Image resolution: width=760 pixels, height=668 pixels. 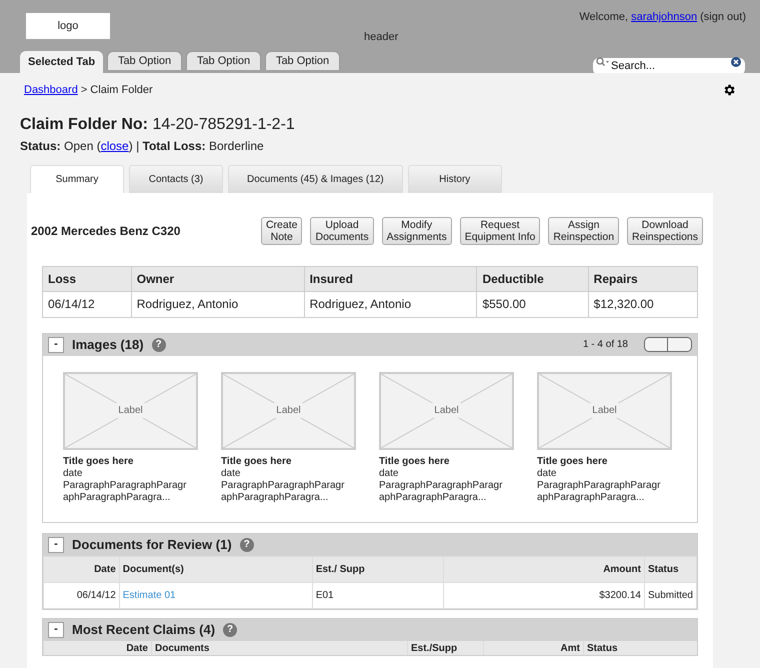 What do you see at coordinates (378, 595) in the screenshot?
I see `table-cell: E01` at bounding box center [378, 595].